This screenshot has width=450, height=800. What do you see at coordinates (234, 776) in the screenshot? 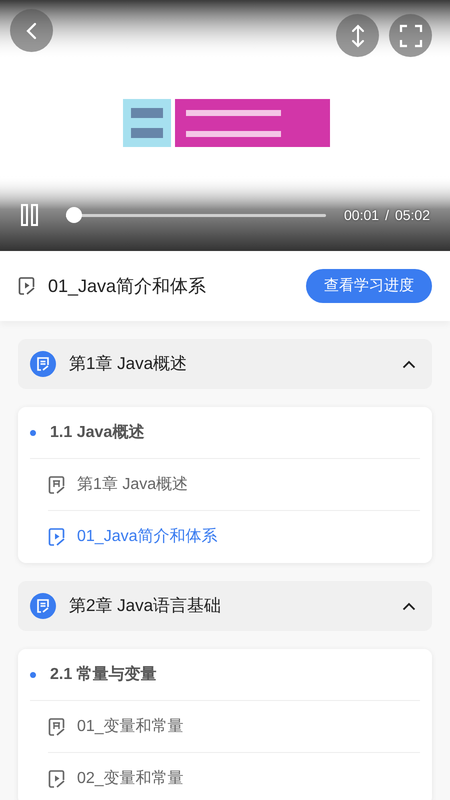
I see `lesson-item: 02_变量和常量` at bounding box center [234, 776].